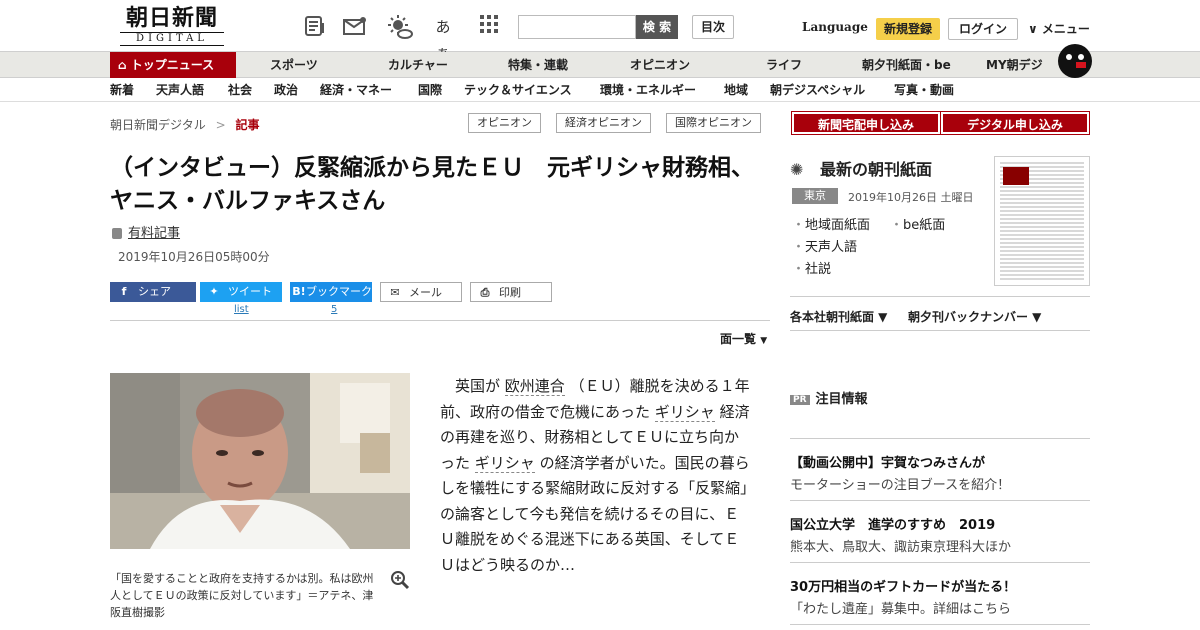  Describe the element at coordinates (1014, 65) in the screenshot. I see `nav-my: MY朝デジ` at that location.